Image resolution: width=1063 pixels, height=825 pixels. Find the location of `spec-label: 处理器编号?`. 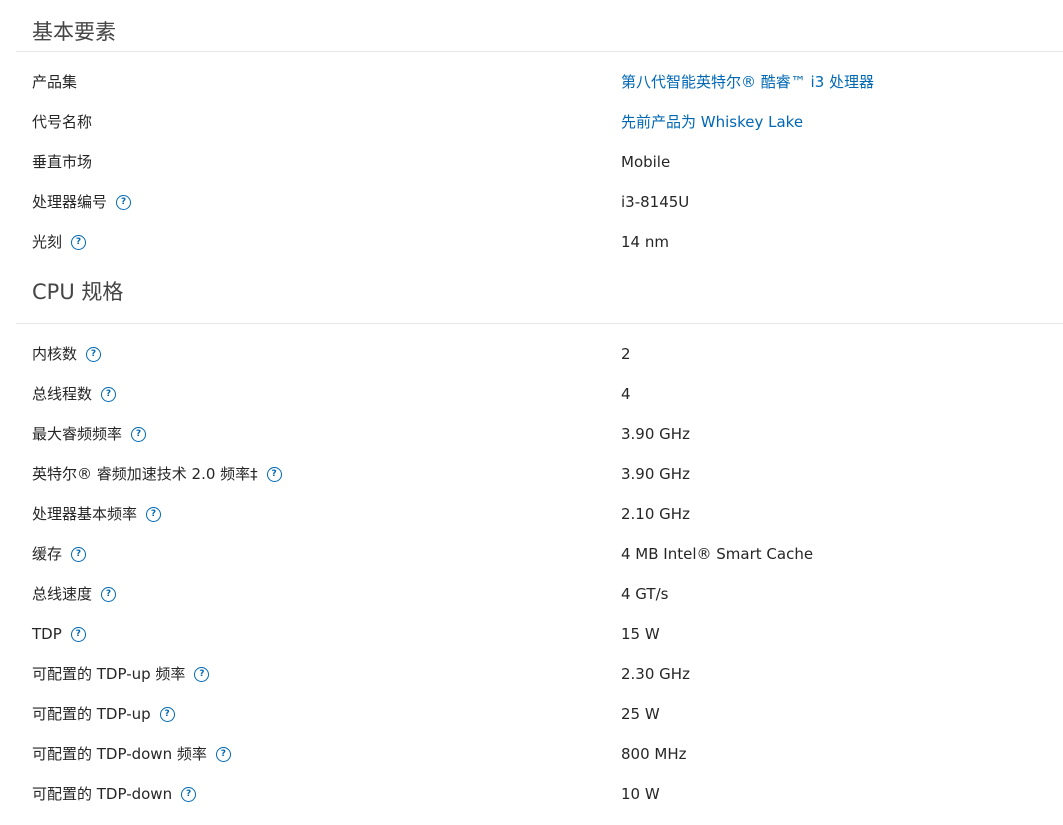

spec-label: 处理器编号? is located at coordinates (82, 202).